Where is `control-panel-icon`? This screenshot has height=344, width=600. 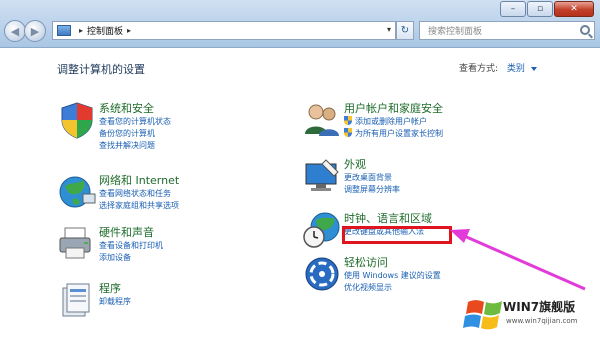 control-panel-icon is located at coordinates (64, 30).